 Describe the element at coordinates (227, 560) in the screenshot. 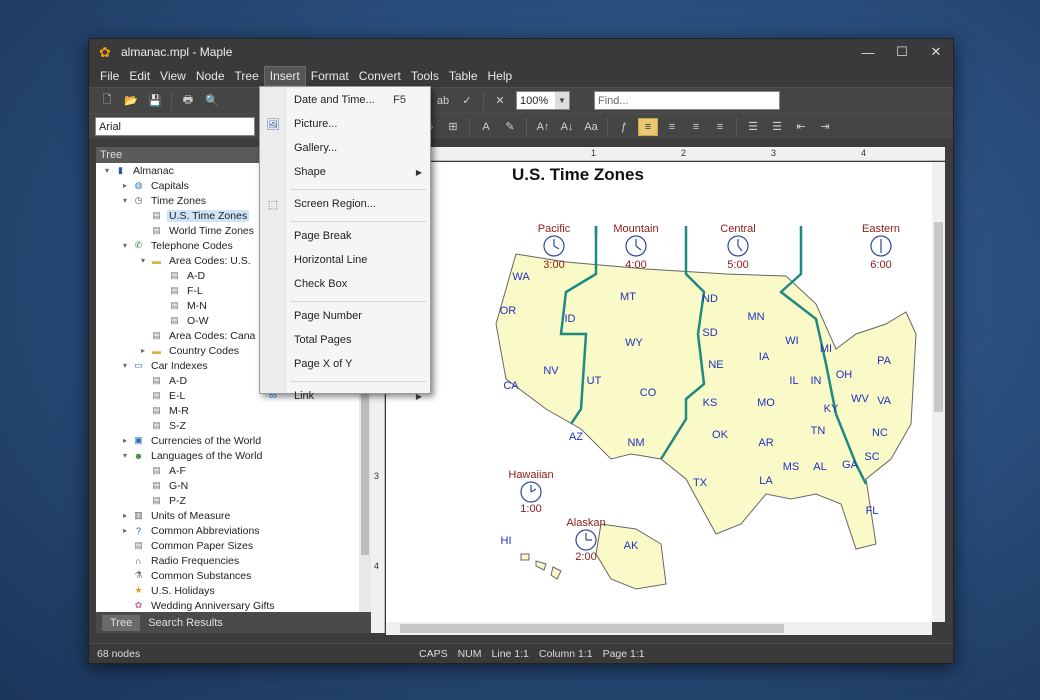

I see `tree-node: ∩ Radio Frequencies` at that location.